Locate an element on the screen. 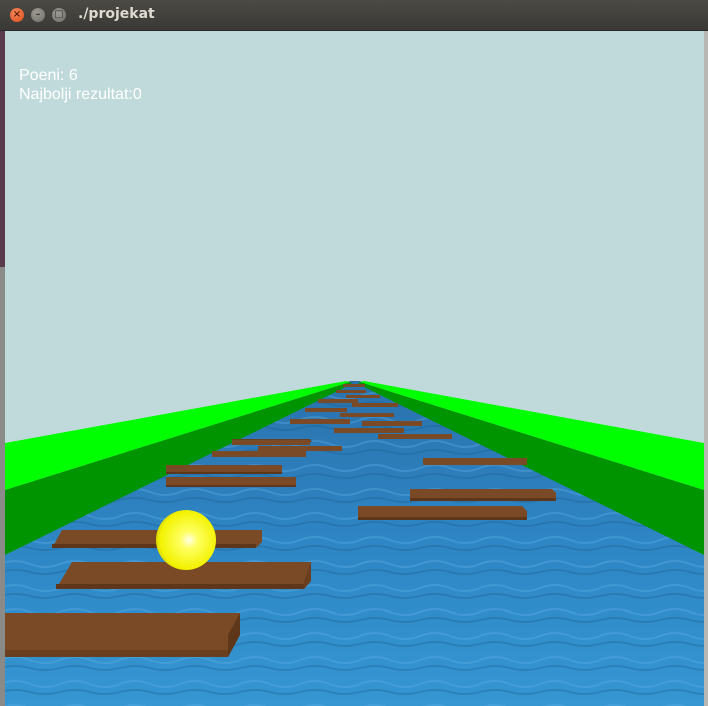 This screenshot has width=708, height=706. score-label: Poeni: 6 is located at coordinates (48, 75).